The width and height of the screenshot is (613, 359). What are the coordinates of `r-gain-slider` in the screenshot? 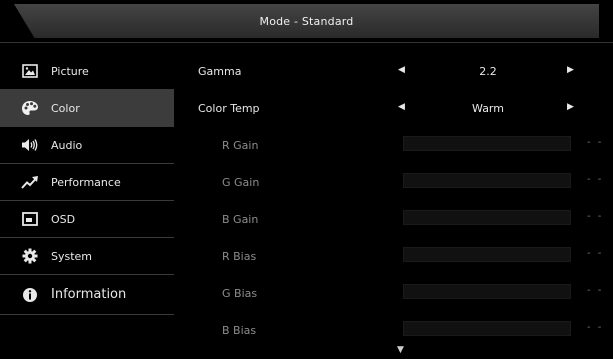 It's located at (487, 143).